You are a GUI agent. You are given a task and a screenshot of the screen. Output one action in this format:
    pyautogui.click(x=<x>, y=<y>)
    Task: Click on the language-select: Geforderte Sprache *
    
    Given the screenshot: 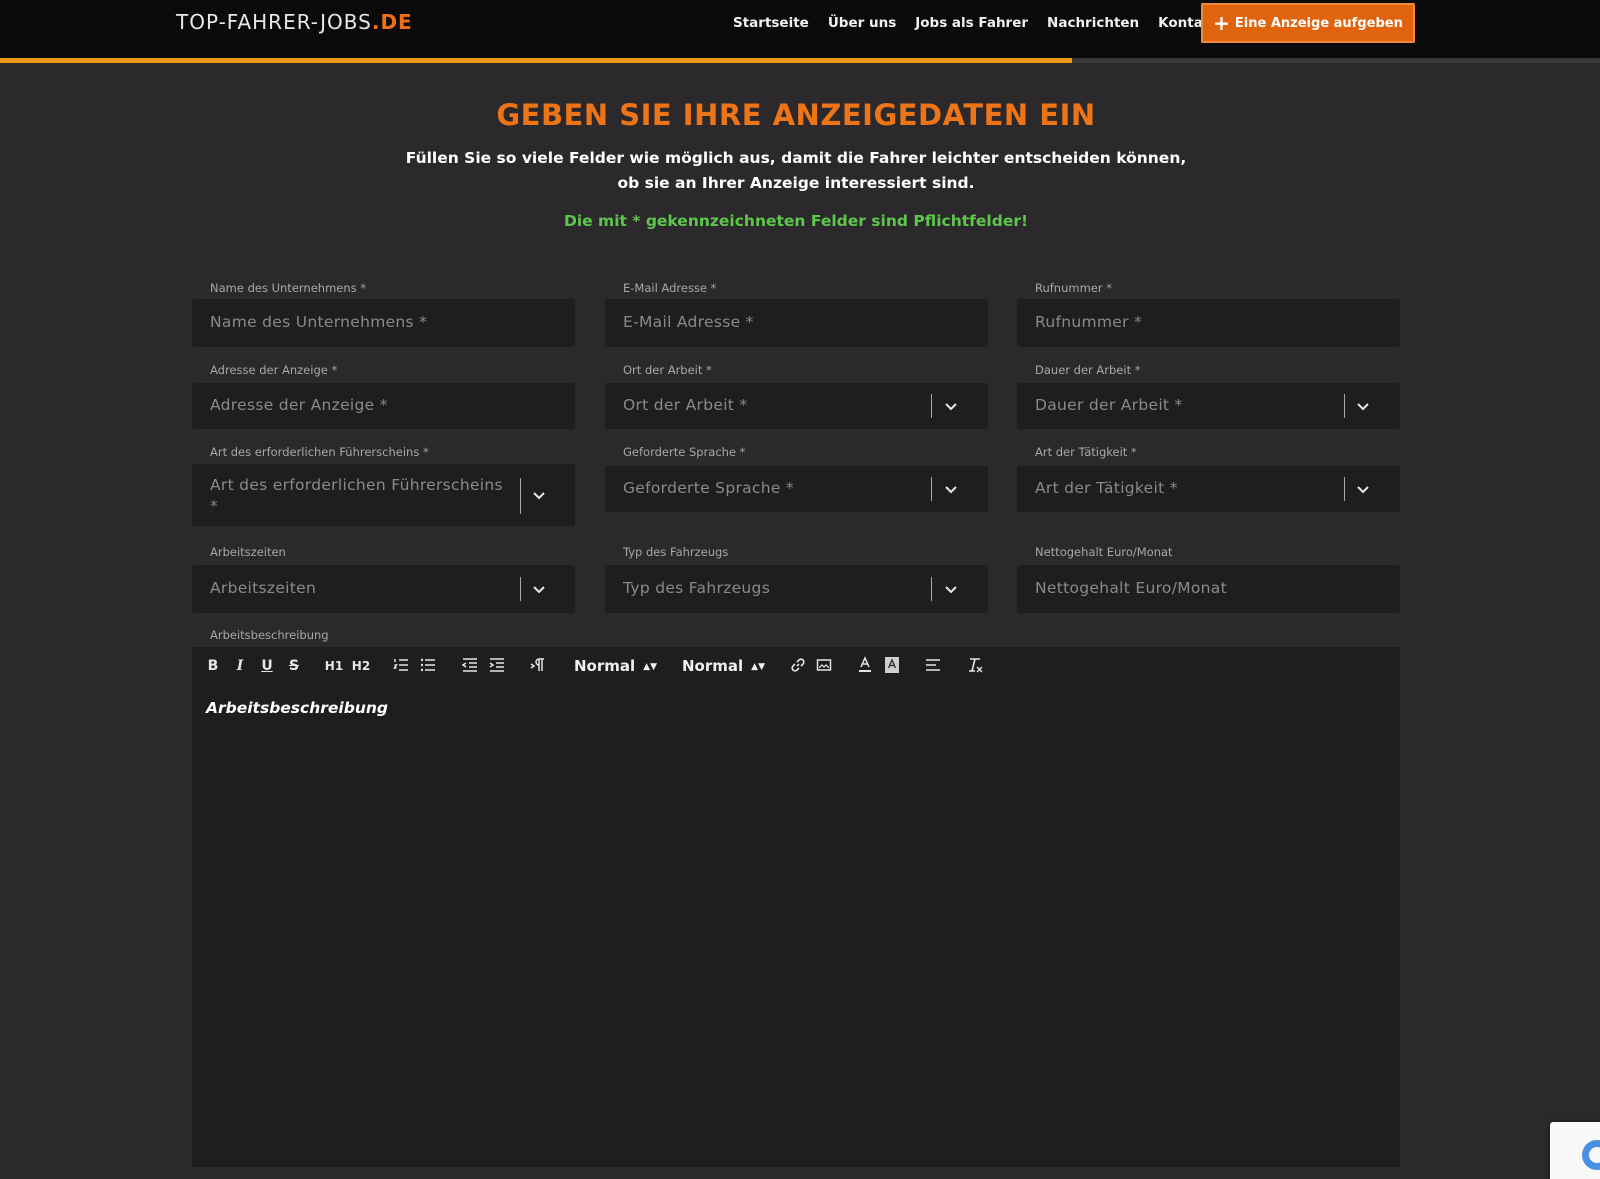 What is the action you would take?
    pyautogui.click(x=796, y=489)
    